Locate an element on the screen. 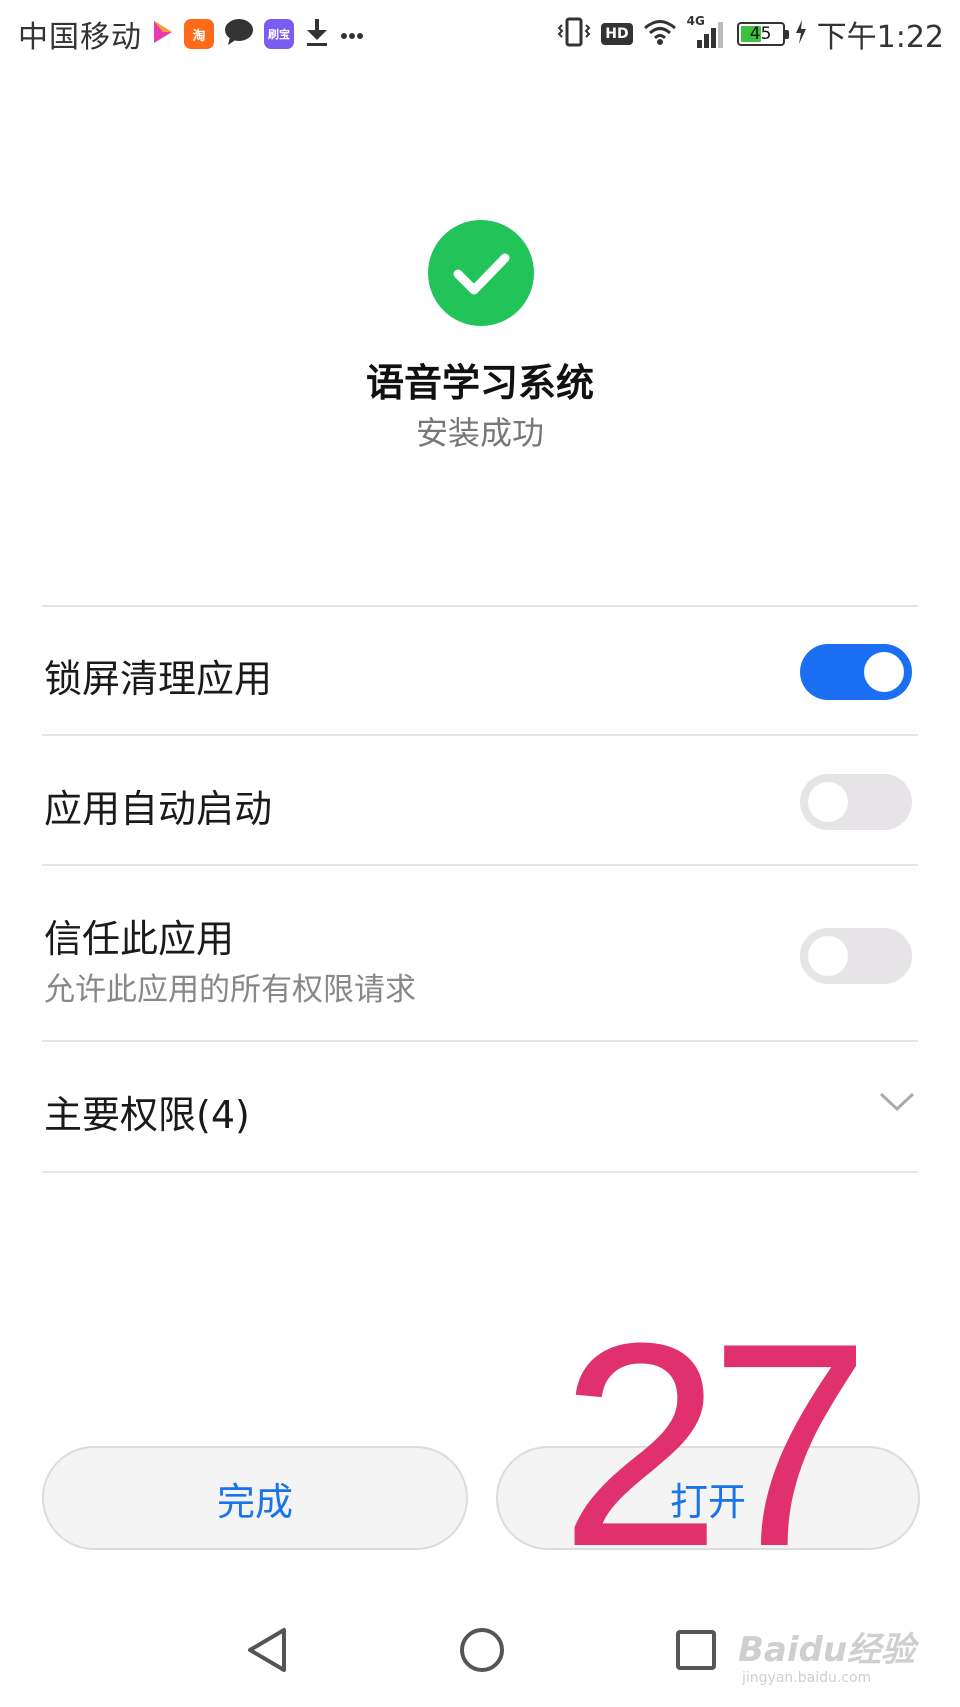 The height and width of the screenshot is (1707, 960). baidu-watermark: Baidu经验 jingyan.baidu.com is located at coordinates (838, 1657).